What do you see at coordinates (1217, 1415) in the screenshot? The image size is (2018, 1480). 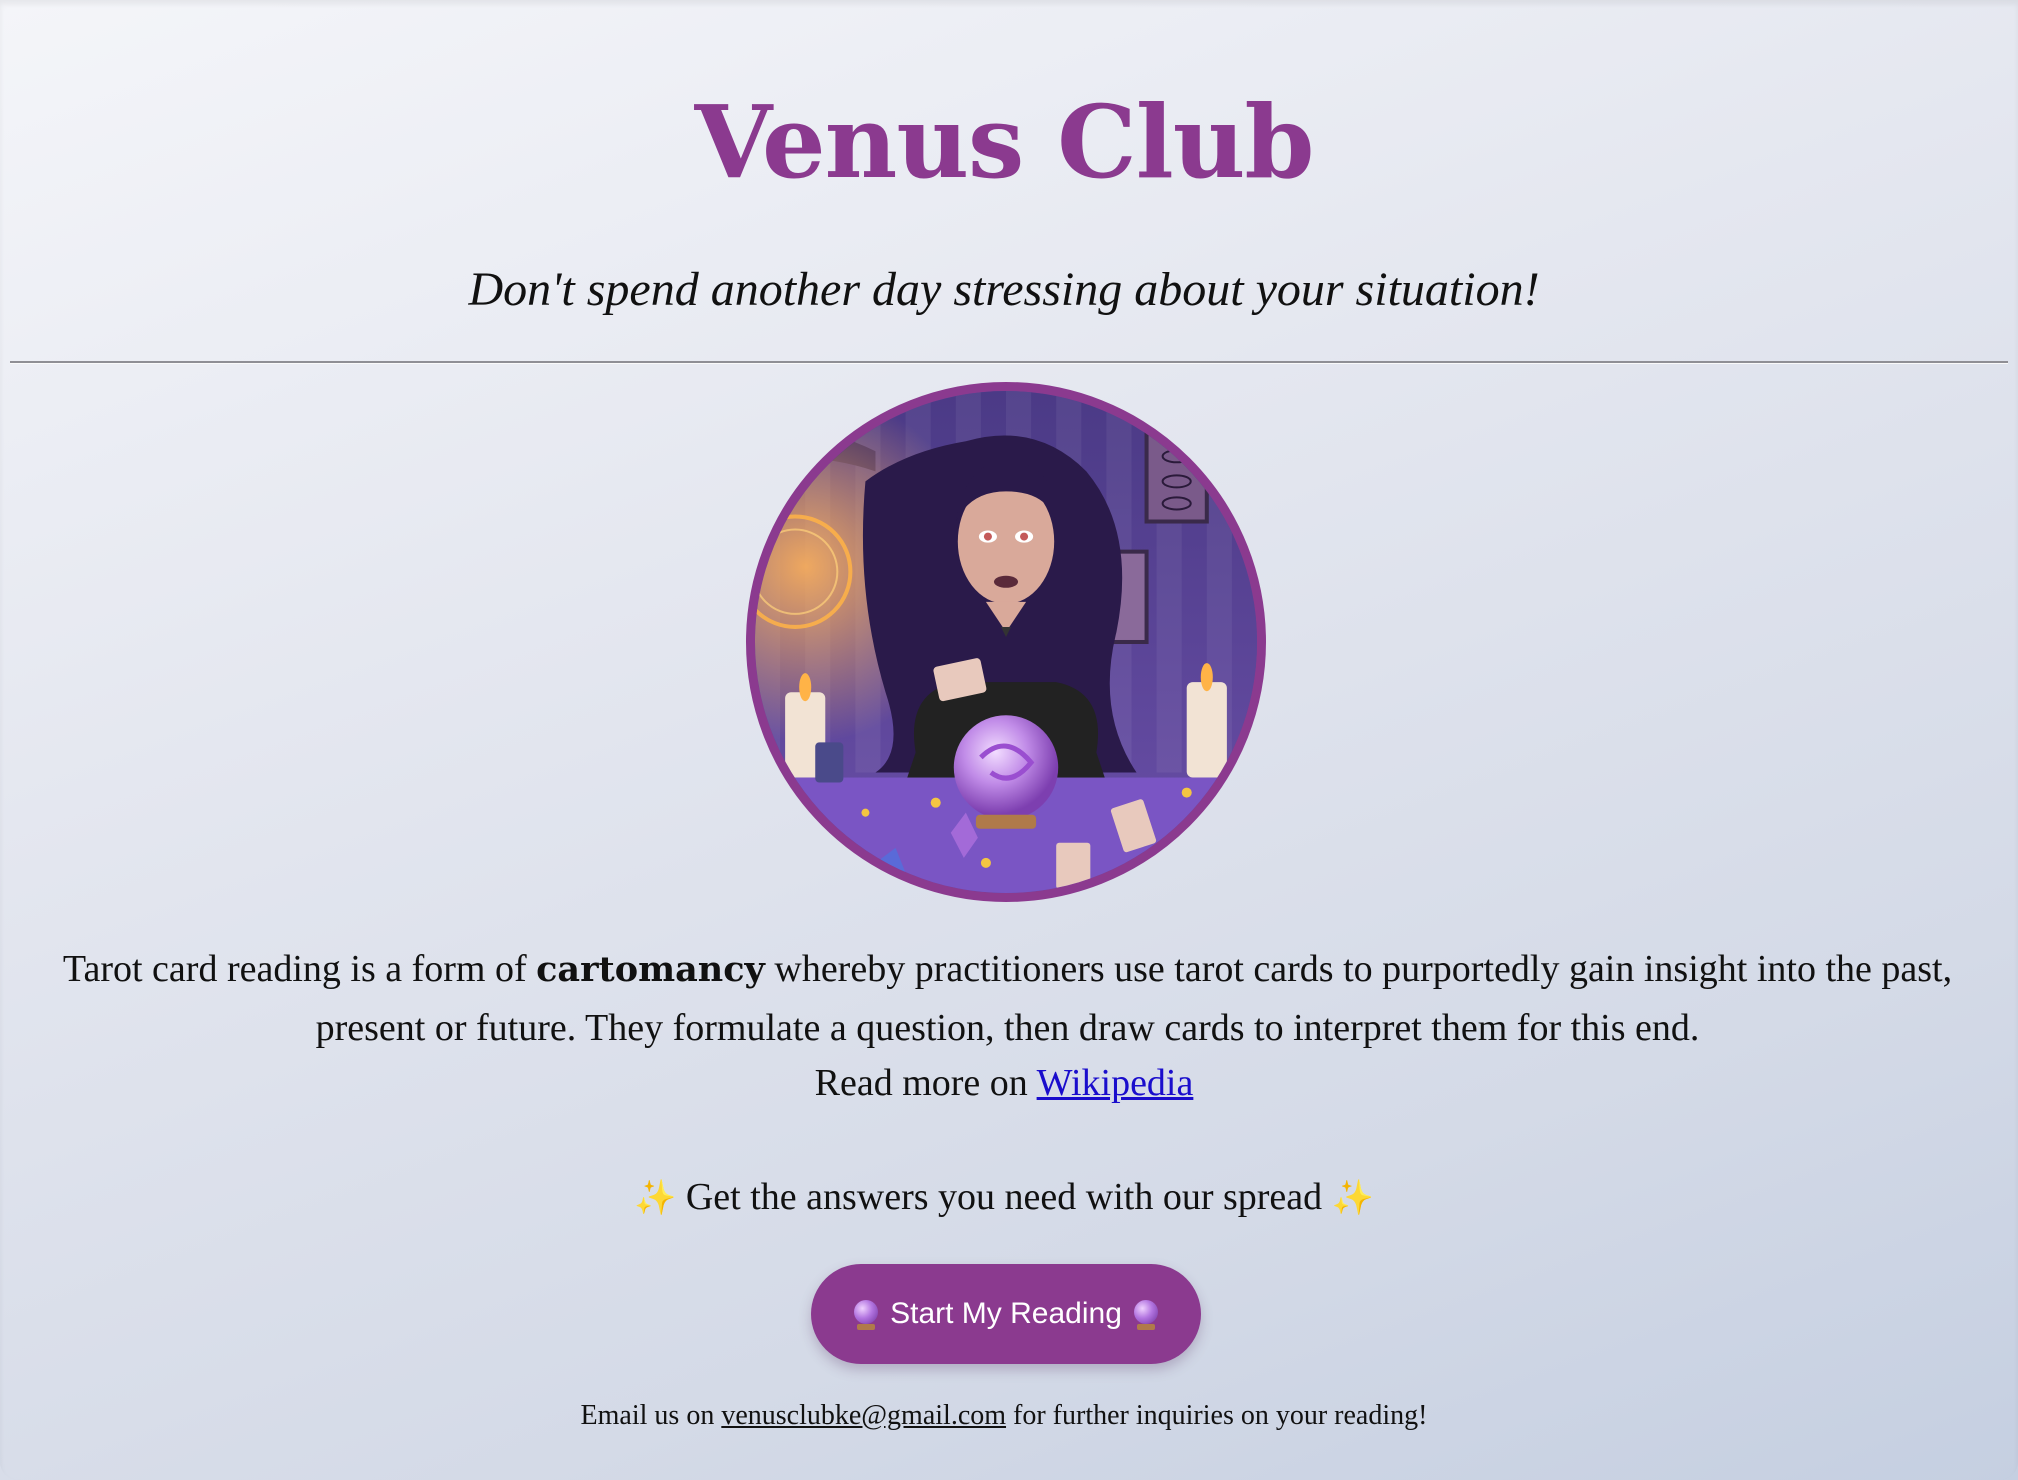 I see `footer-suffix: for further inquiries on your reading!` at bounding box center [1217, 1415].